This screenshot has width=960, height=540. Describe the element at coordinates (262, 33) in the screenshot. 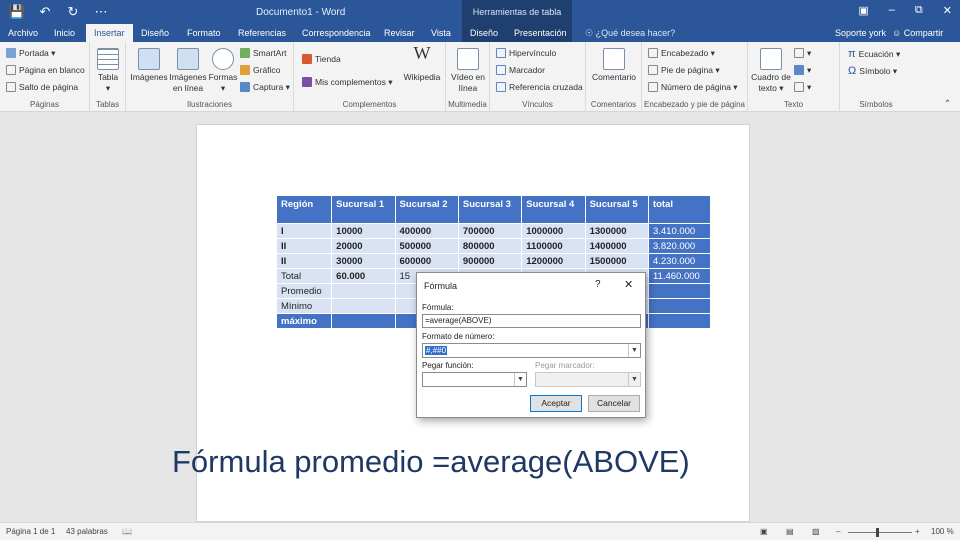

I see `tab-referencias: Referencias` at that location.